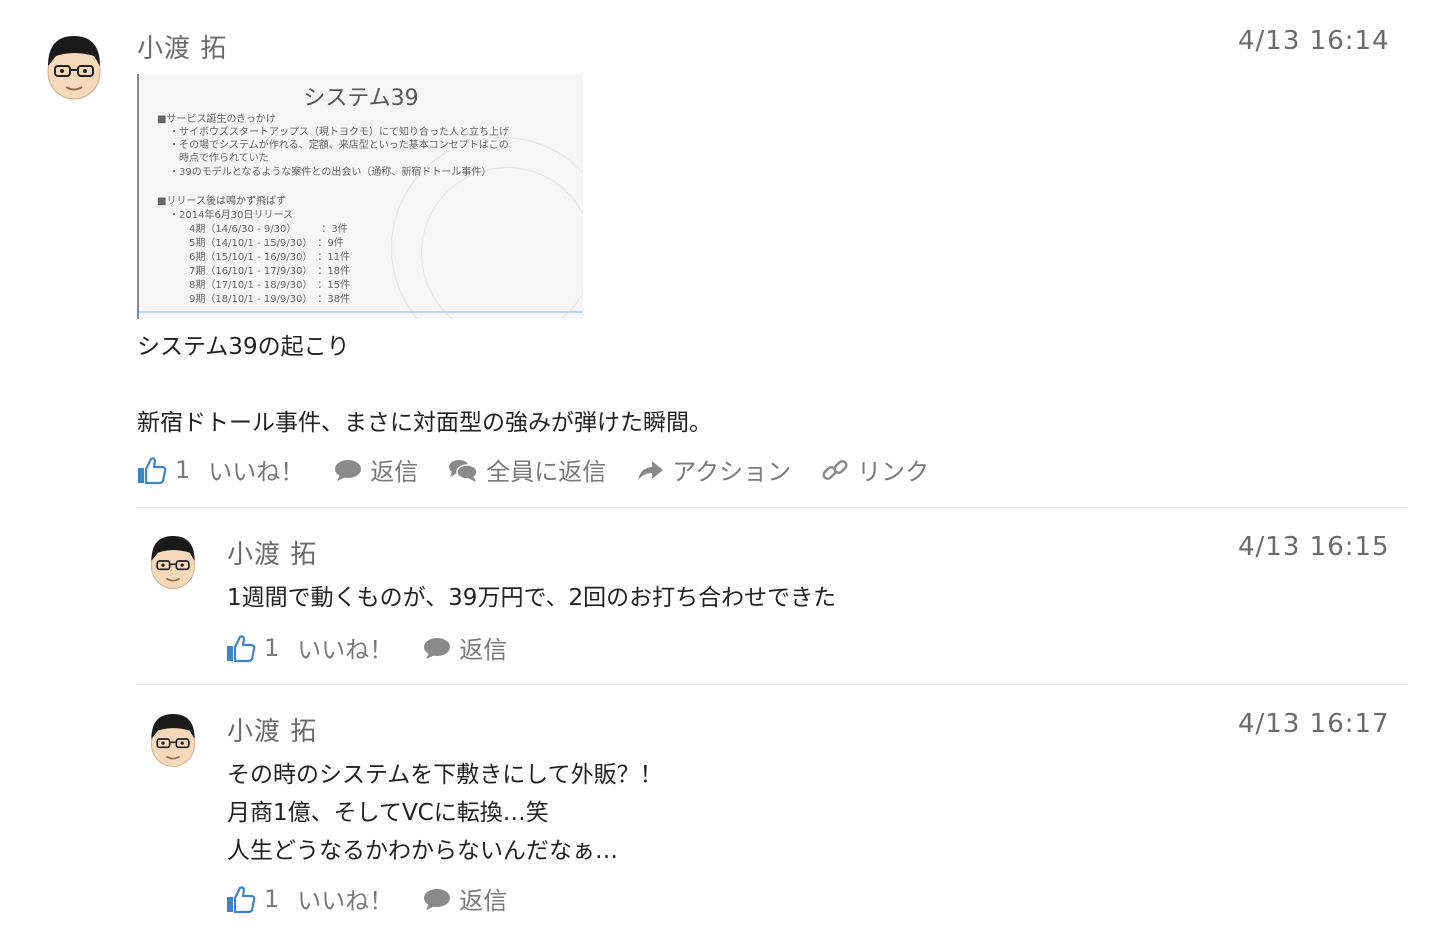 This screenshot has height=933, width=1440. What do you see at coordinates (388, 813) in the screenshot?
I see `post-text-line: 月商1億、そしてVCに転換…笑` at bounding box center [388, 813].